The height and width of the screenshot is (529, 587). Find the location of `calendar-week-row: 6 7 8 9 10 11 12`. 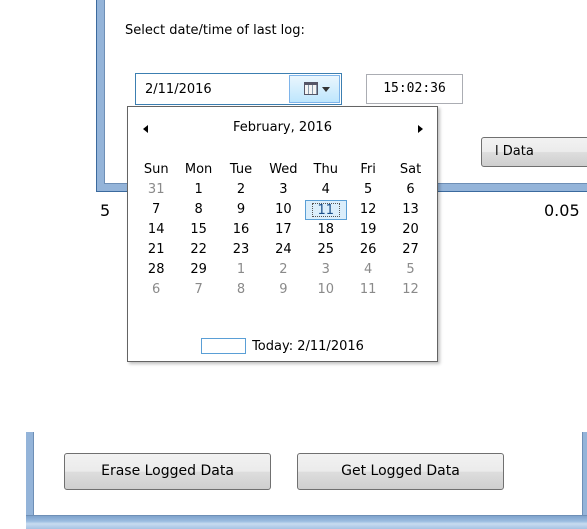

calendar-week-row: 6 7 8 9 10 11 12 is located at coordinates (283, 290).